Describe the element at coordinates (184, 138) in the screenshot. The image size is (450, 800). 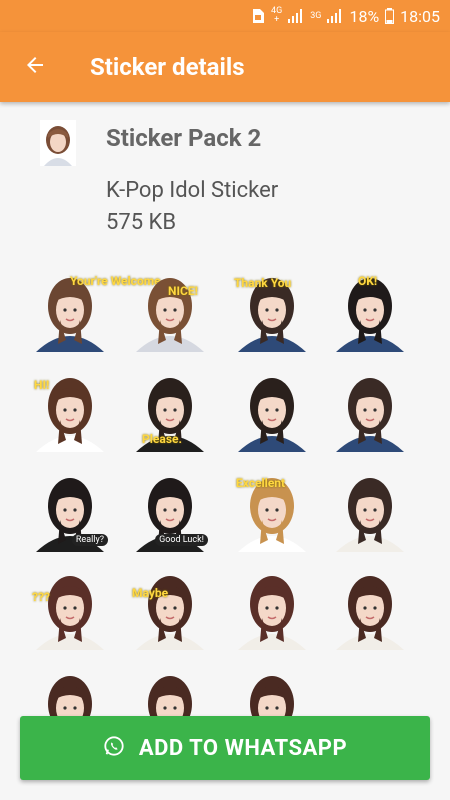
I see `pack-name: Sticker Pack 2` at that location.